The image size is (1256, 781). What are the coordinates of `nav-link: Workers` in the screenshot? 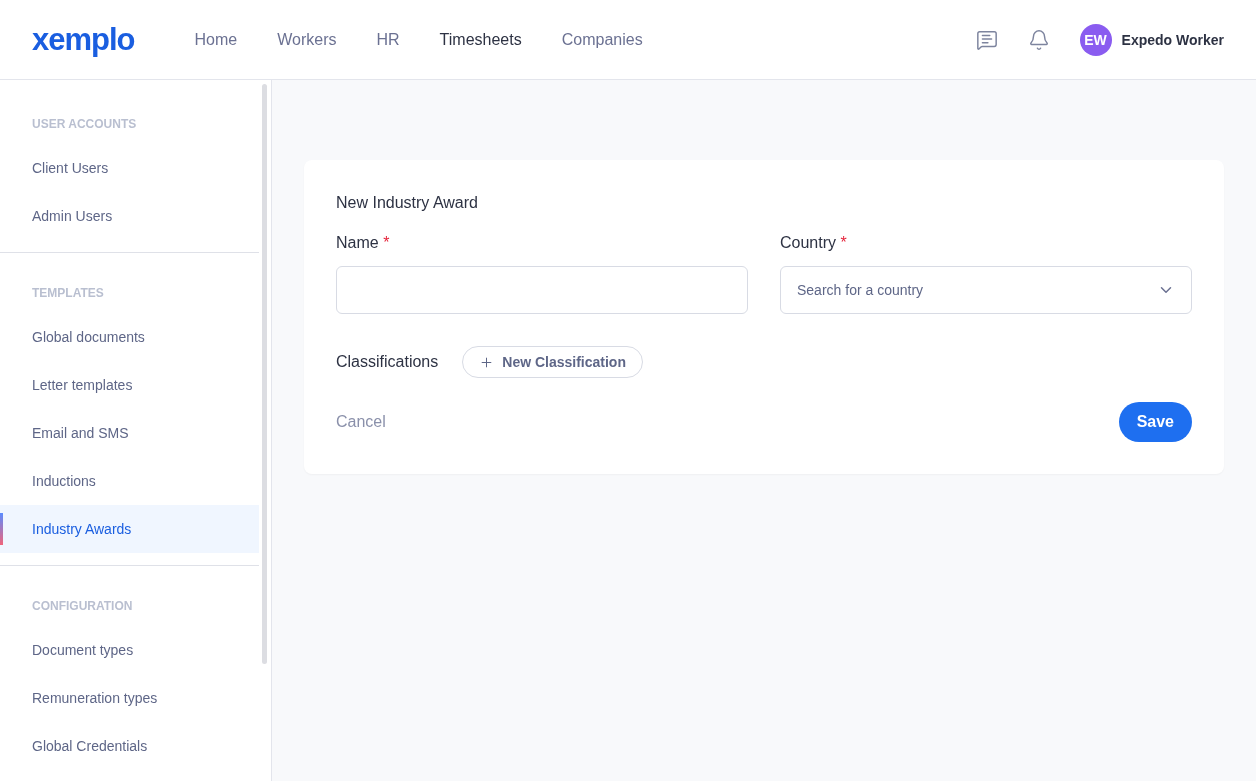 It's located at (307, 39).